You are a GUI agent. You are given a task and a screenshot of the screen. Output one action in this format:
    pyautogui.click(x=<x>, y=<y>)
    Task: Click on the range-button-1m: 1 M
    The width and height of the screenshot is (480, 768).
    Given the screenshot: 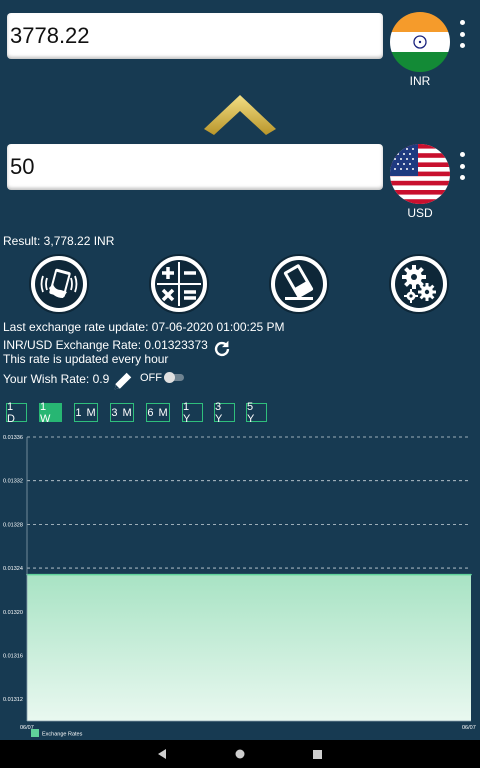 What is the action you would take?
    pyautogui.click(x=86, y=412)
    